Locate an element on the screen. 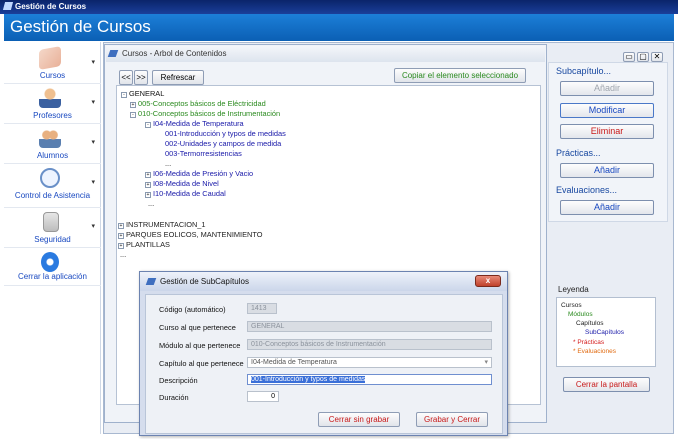  codigo-label: Código (automático) is located at coordinates (192, 309).